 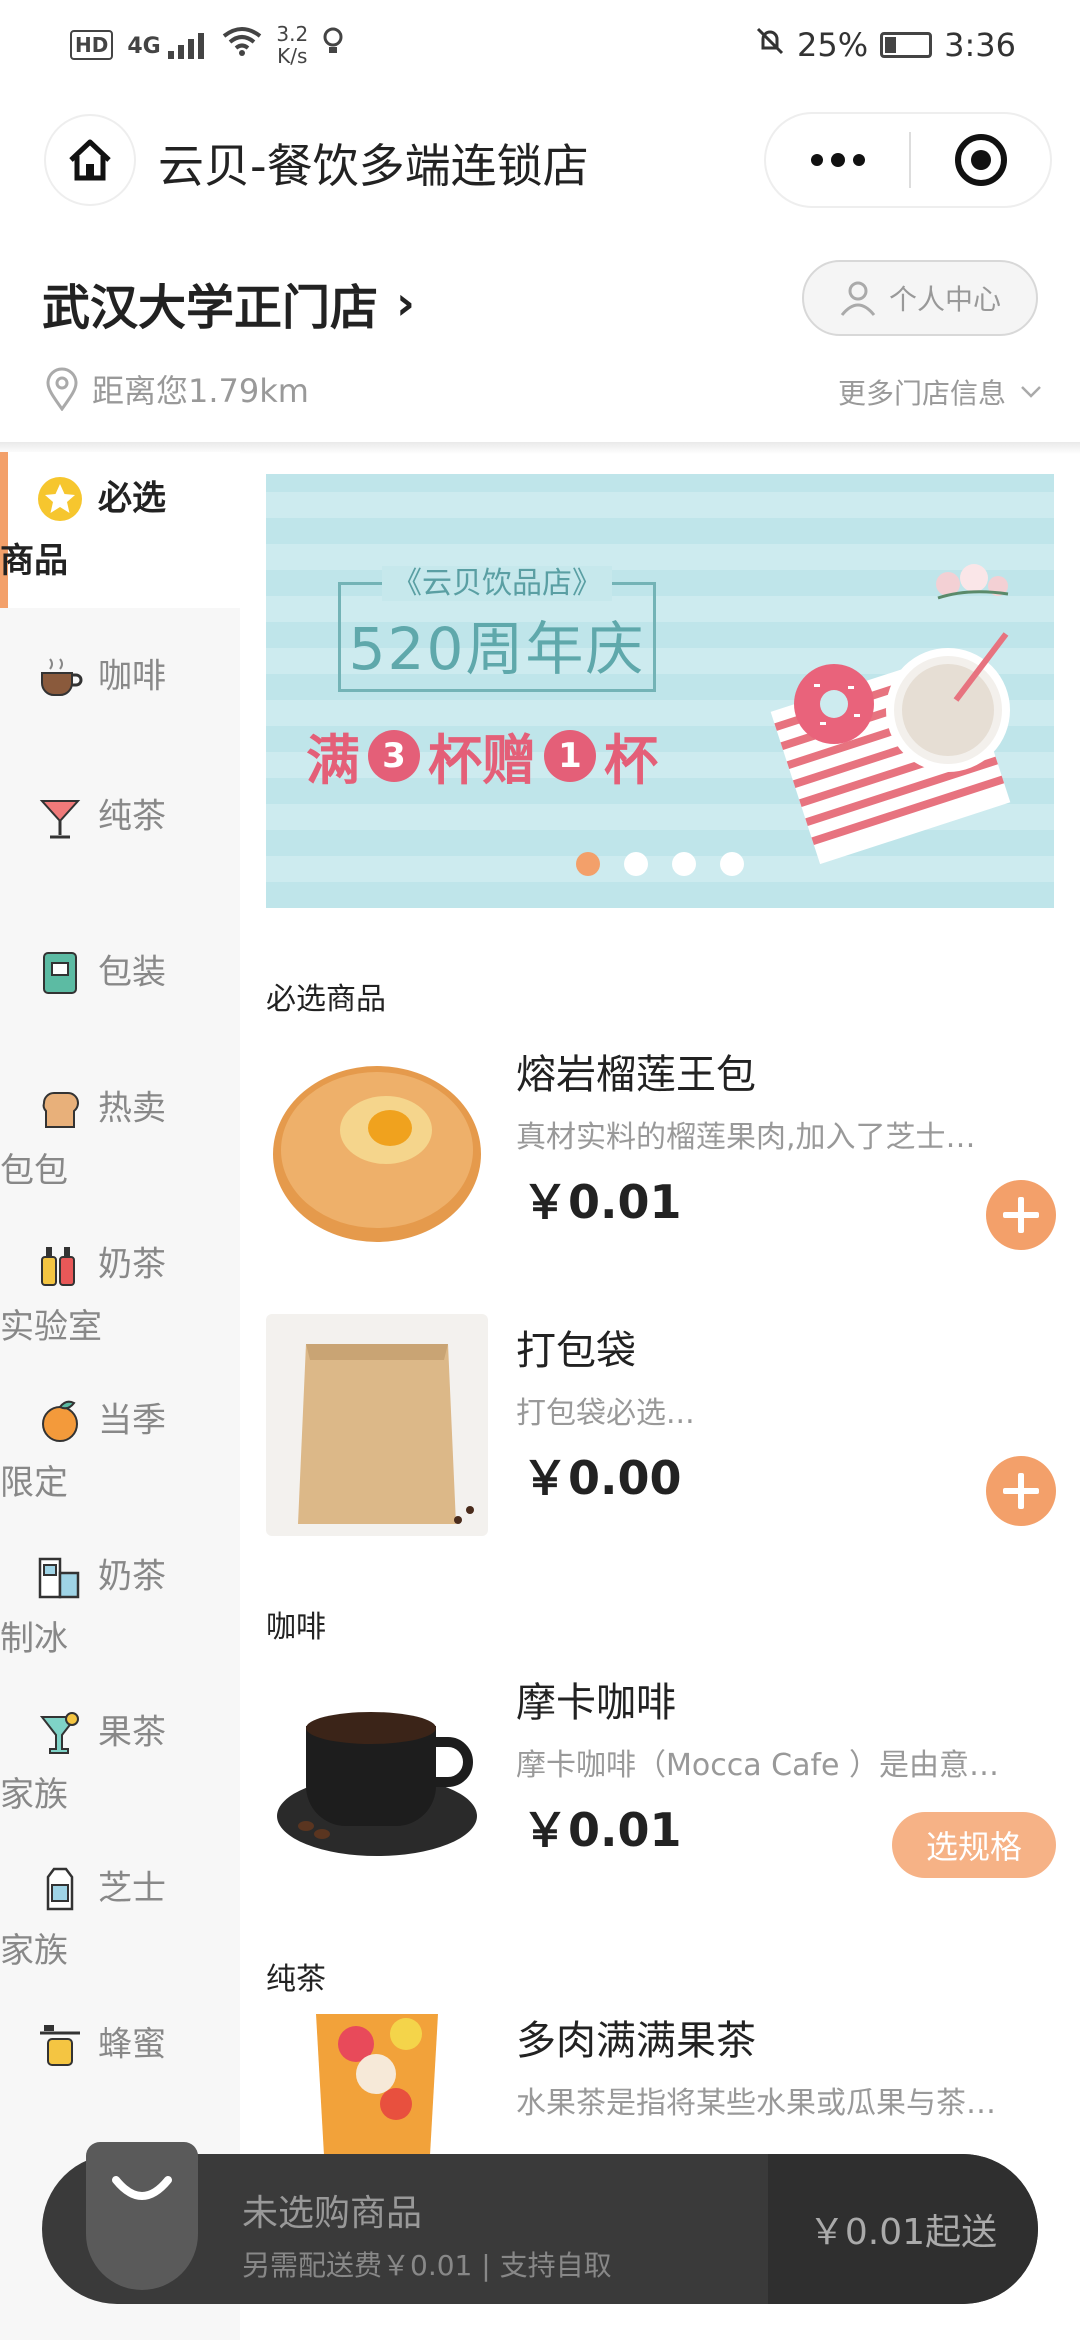 I want to click on checkout-button: ￥0.01起送, so click(x=903, y=2229).